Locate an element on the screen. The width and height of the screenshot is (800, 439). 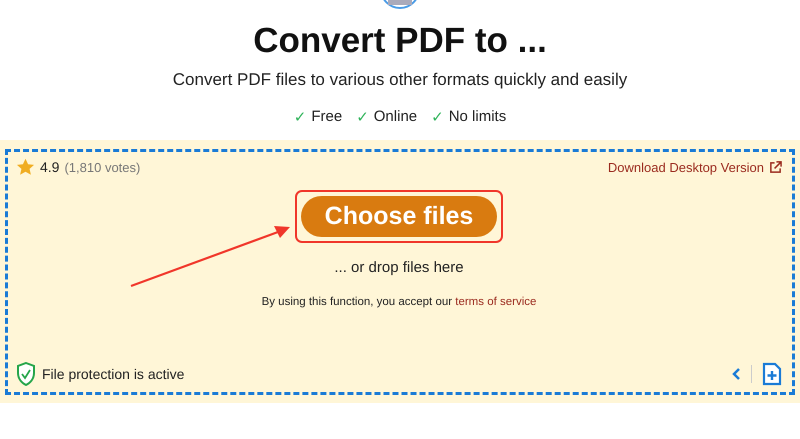
chevron-left-icon is located at coordinates (736, 374).